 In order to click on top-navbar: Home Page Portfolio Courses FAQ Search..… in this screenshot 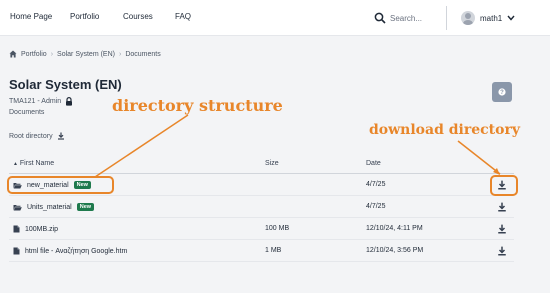, I will do `click(275, 18)`.